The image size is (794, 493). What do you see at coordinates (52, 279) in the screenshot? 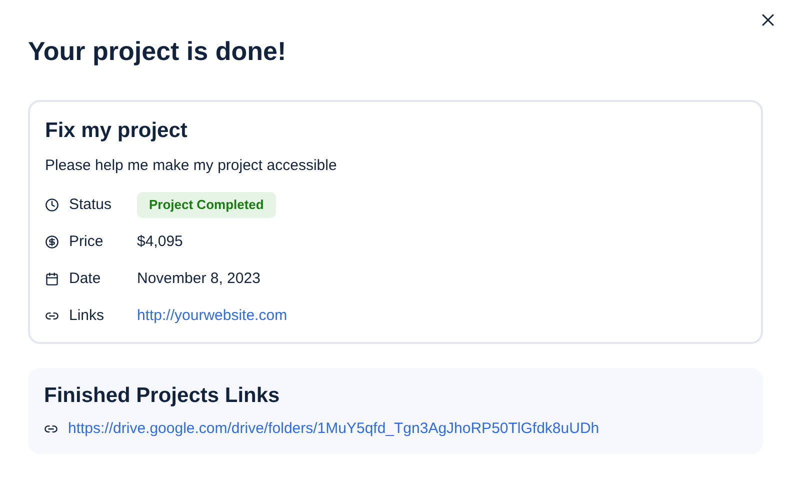
I see `calendar-icon` at bounding box center [52, 279].